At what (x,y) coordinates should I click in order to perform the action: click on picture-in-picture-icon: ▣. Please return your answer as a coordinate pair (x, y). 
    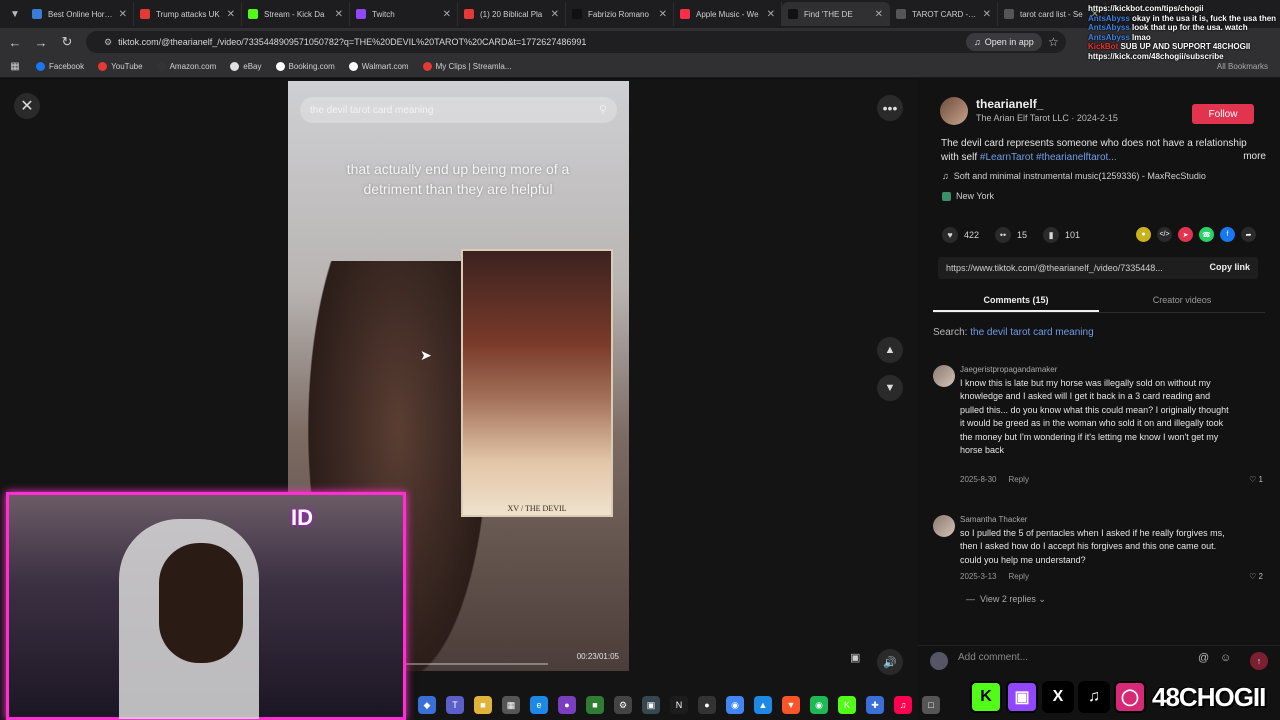
    Looking at the image, I should click on (855, 657).